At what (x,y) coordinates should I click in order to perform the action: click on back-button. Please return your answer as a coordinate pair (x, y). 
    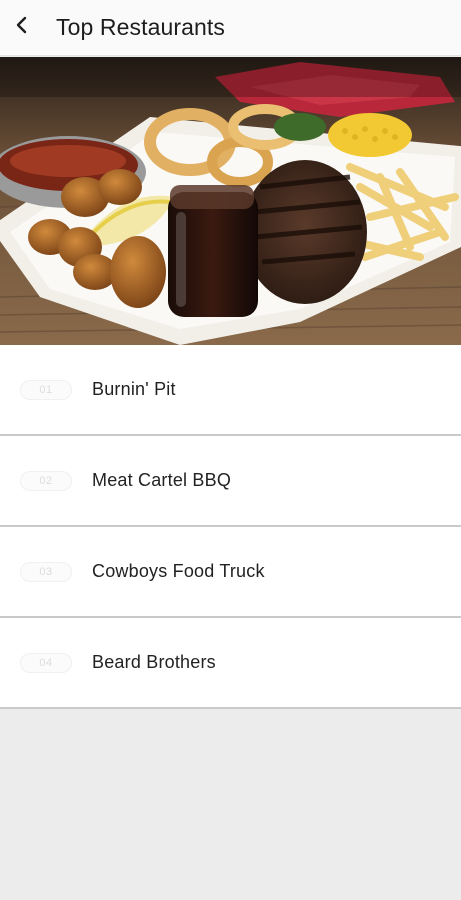
    Looking at the image, I should click on (22, 28).